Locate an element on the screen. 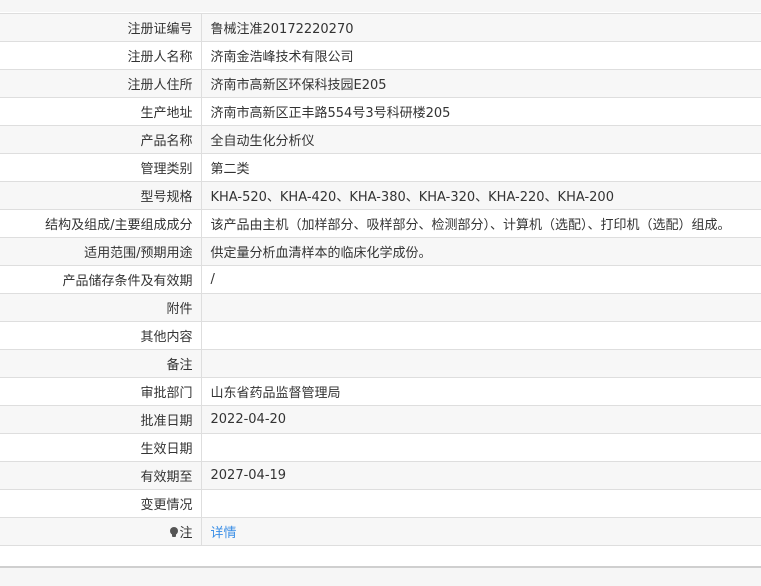  table-row: 注册人住所 济南市高新区环保科技园E205 is located at coordinates (380, 83).